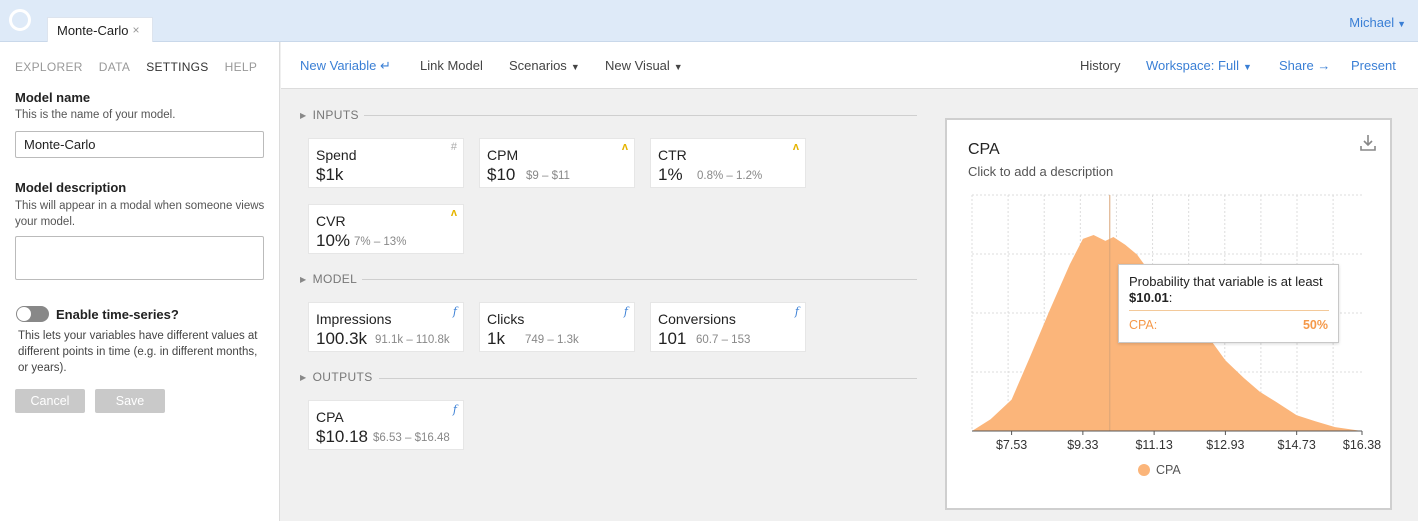  I want to click on variable-card-conversions: Conversions 101 60.7 – 153 f, so click(728, 327).